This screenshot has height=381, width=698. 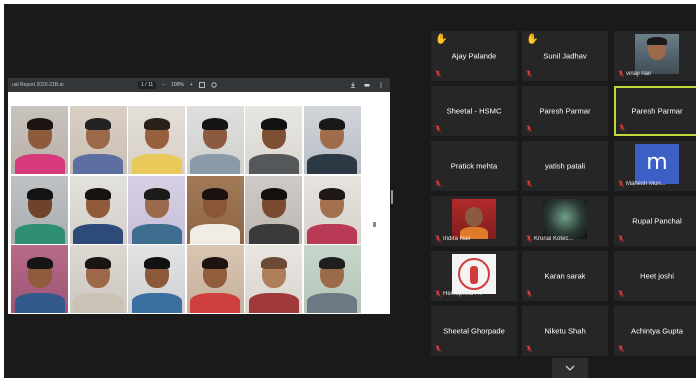 I want to click on participant-name: yatish patali, so click(x=565, y=166).